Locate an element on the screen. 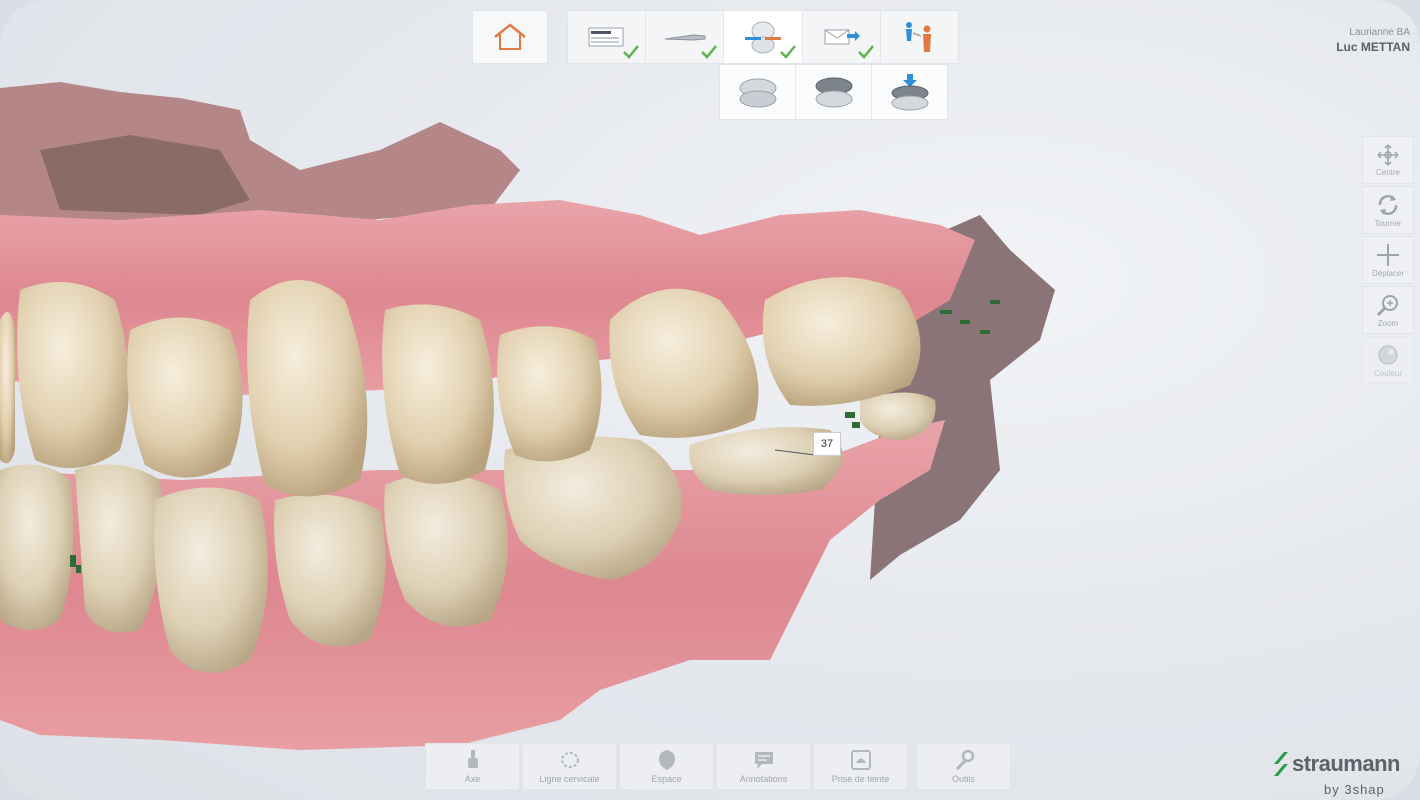 The width and height of the screenshot is (1420, 800). bite-scan-icon is located at coordinates (763, 37).